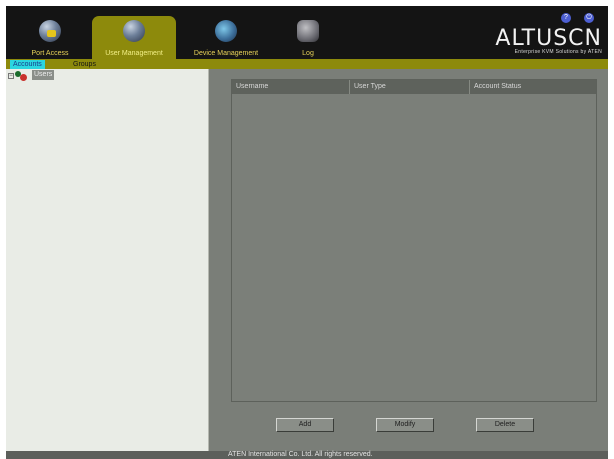 This screenshot has height=459, width=614. What do you see at coordinates (11, 76) in the screenshot?
I see `tree-collapse-toggle: −` at bounding box center [11, 76].